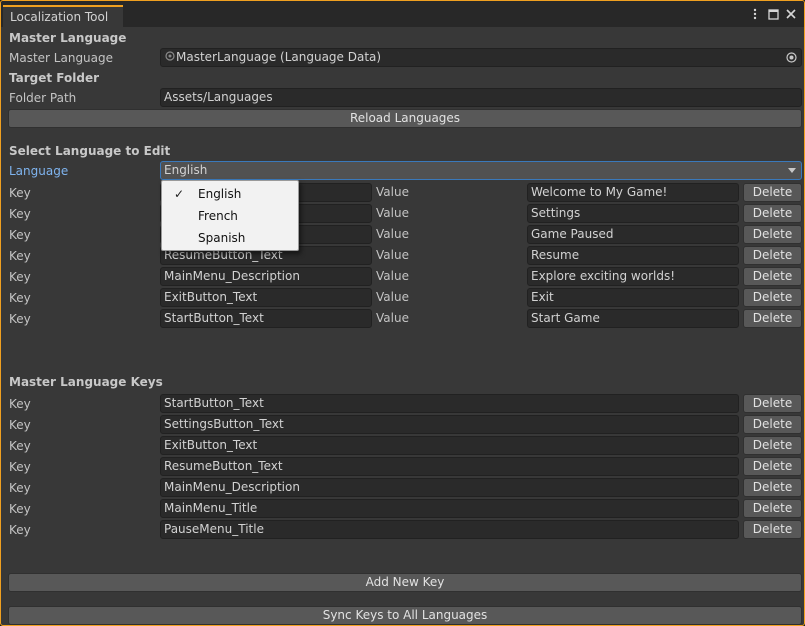  Describe the element at coordinates (266, 276) in the screenshot. I see `entry-key-input: MainMenu_Description` at that location.